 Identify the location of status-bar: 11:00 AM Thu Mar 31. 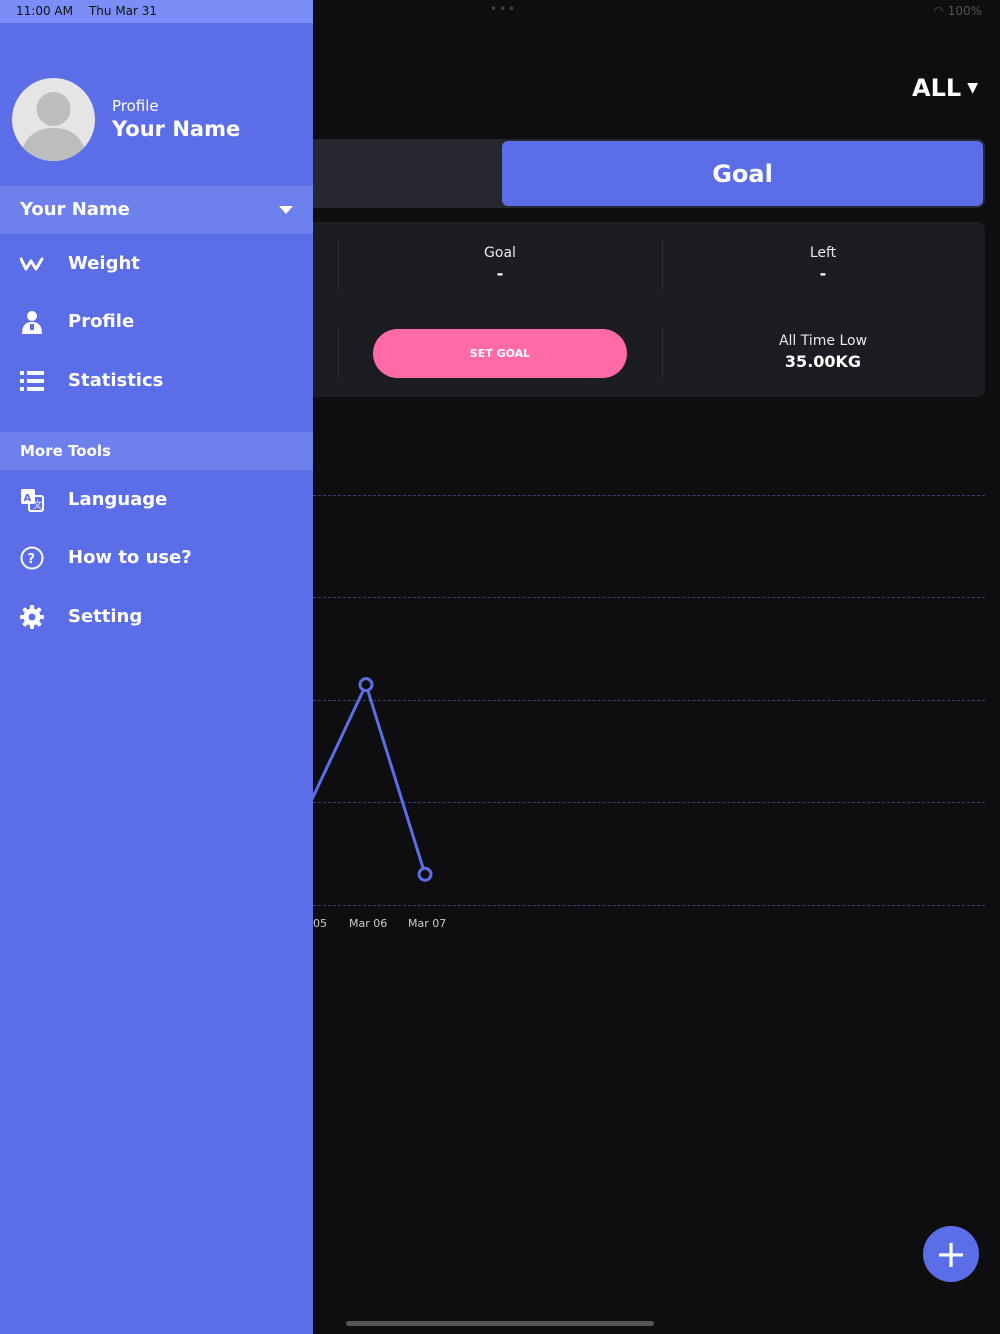
(156, 11).